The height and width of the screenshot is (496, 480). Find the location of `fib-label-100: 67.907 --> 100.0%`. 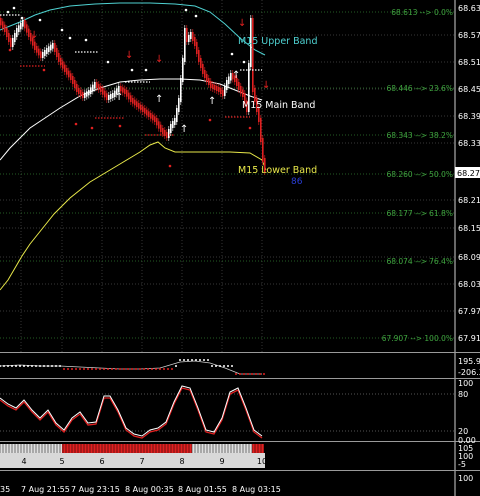

fib-label-100: 67.907 --> 100.0% is located at coordinates (417, 338).